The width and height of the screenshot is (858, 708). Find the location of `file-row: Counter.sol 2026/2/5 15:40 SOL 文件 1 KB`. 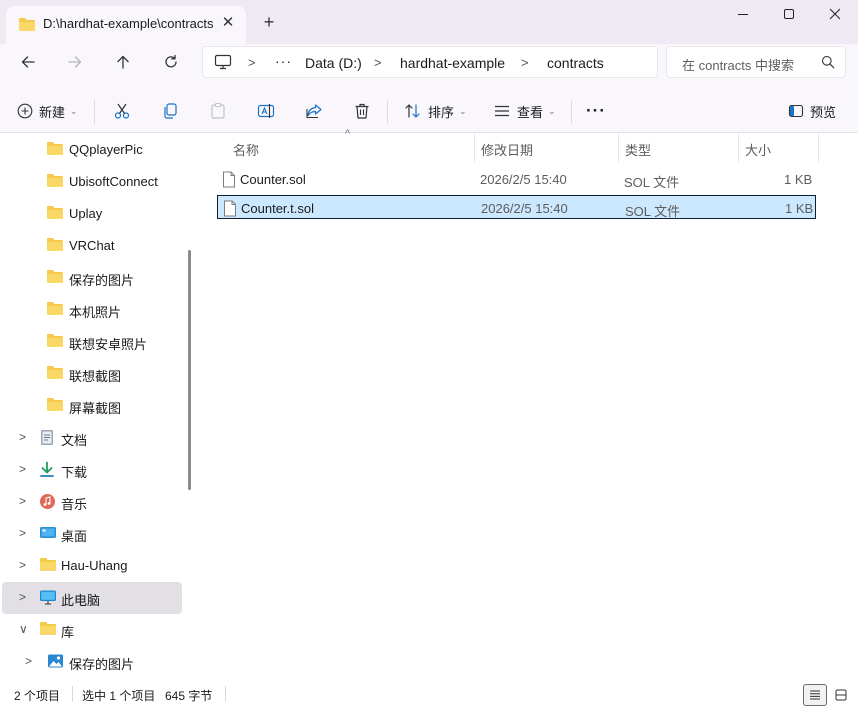

file-row: Counter.sol 2026/2/5 15:40 SOL 文件 1 KB is located at coordinates (516, 179).